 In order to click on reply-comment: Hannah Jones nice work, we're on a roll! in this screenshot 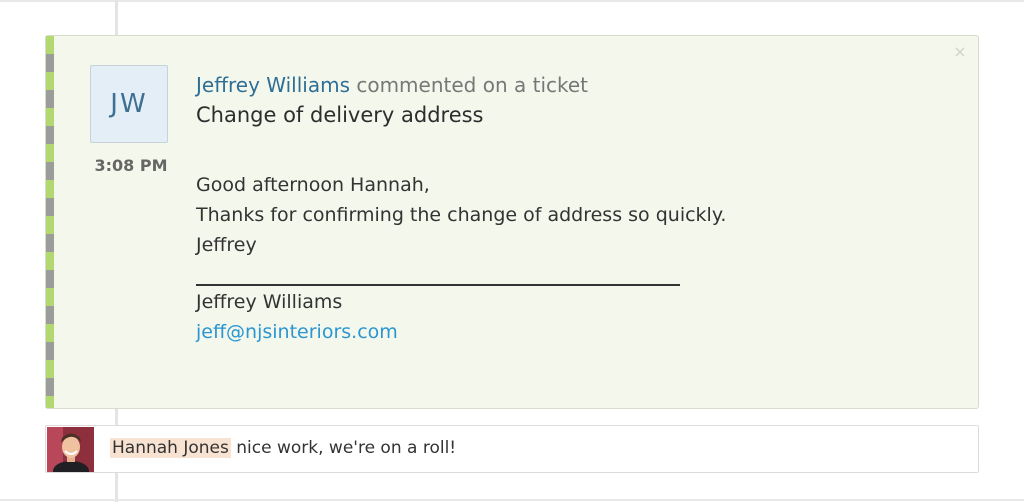, I will do `click(512, 449)`.